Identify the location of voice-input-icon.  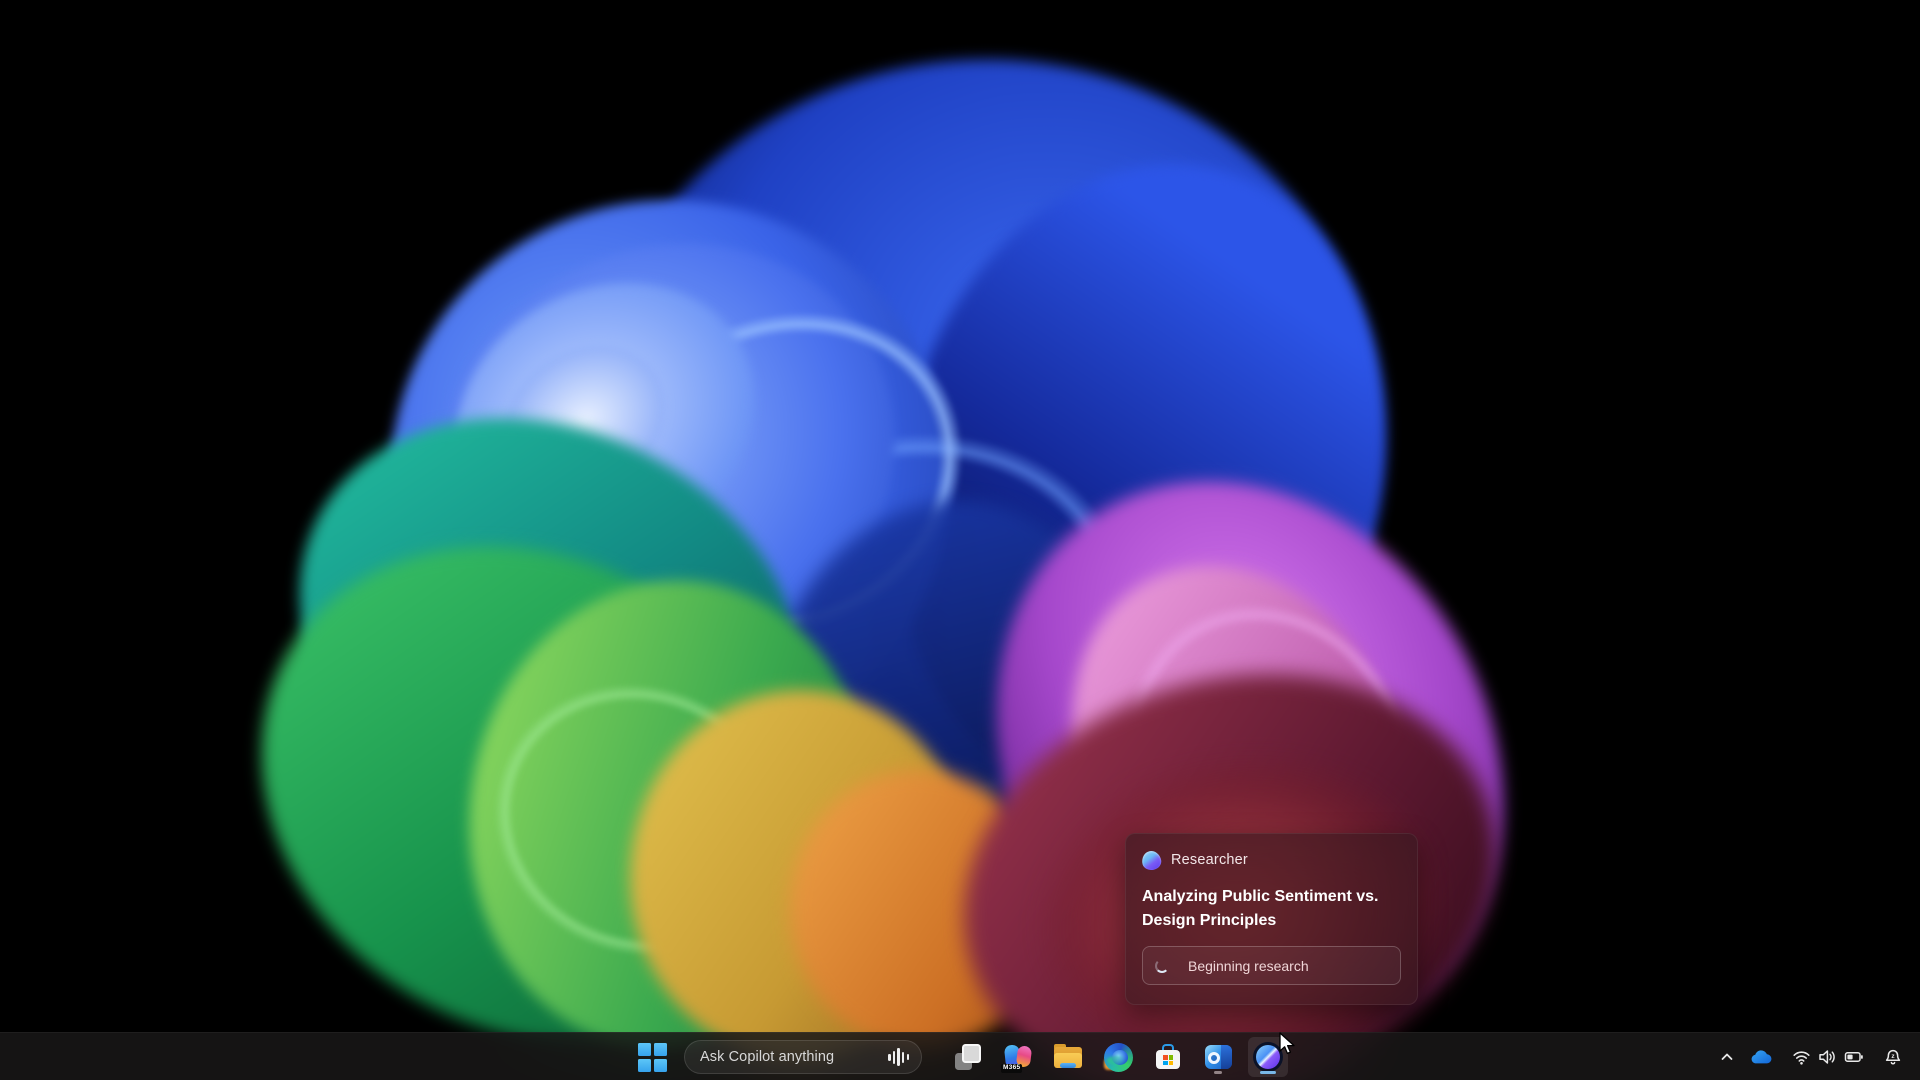
(898, 1057).